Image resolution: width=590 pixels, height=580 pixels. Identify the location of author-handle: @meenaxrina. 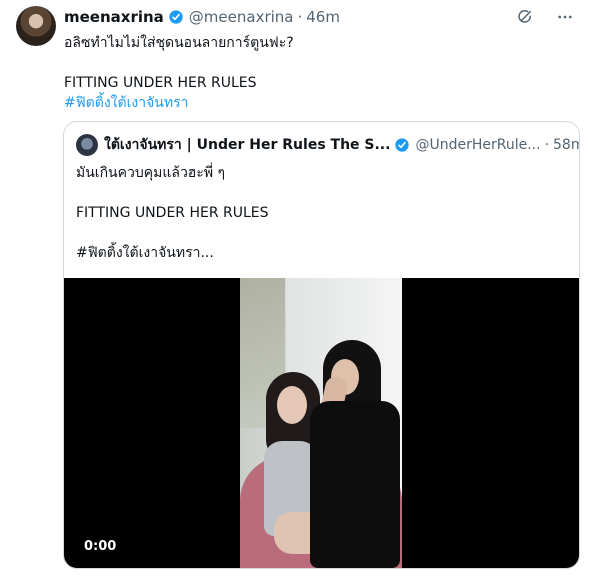
(241, 17).